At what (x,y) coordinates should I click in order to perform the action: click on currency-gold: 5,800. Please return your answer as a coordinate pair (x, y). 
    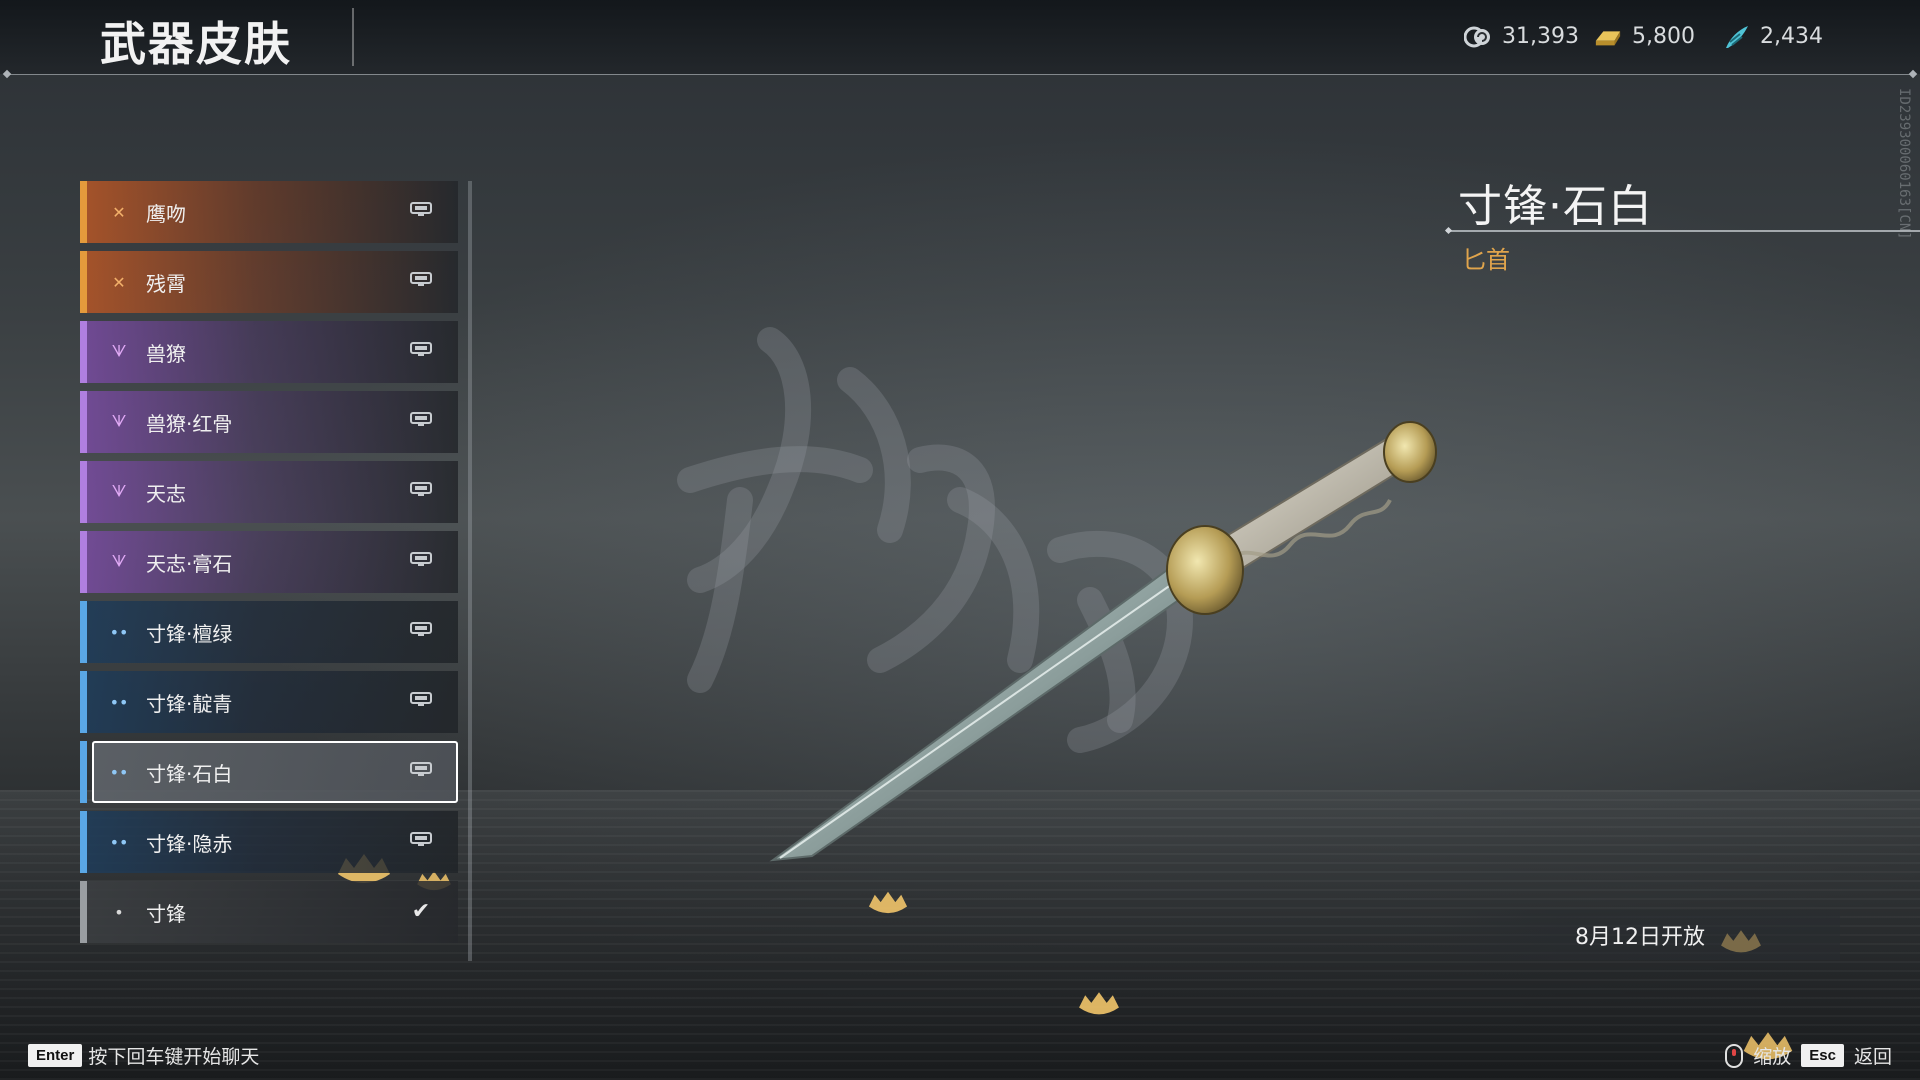
    Looking at the image, I should click on (1644, 36).